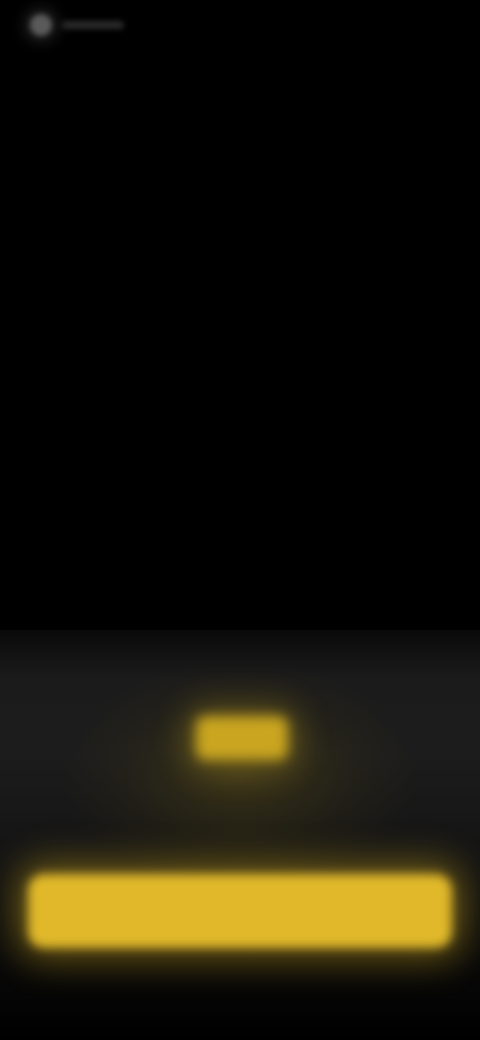 This screenshot has width=480, height=1040. I want to click on app-logo-text, so click(93, 25).